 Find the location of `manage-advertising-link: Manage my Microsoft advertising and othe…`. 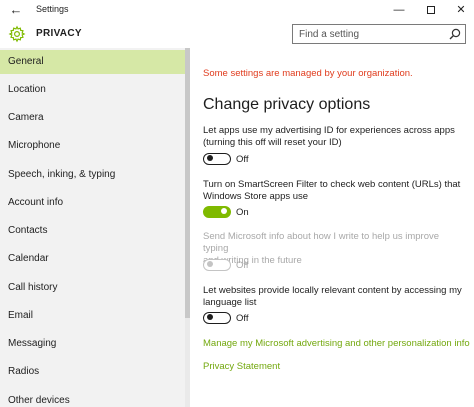

manage-advertising-link: Manage my Microsoft advertising and othe… is located at coordinates (336, 343).